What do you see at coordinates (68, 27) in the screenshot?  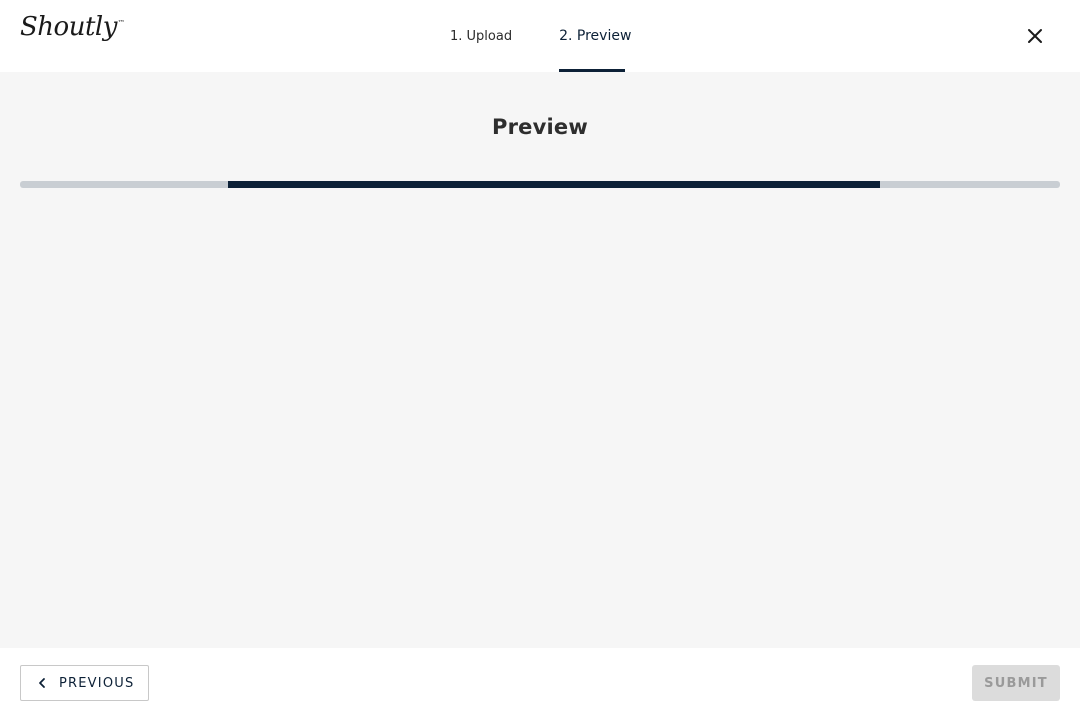 I see `logo-text: Shoutly` at bounding box center [68, 27].